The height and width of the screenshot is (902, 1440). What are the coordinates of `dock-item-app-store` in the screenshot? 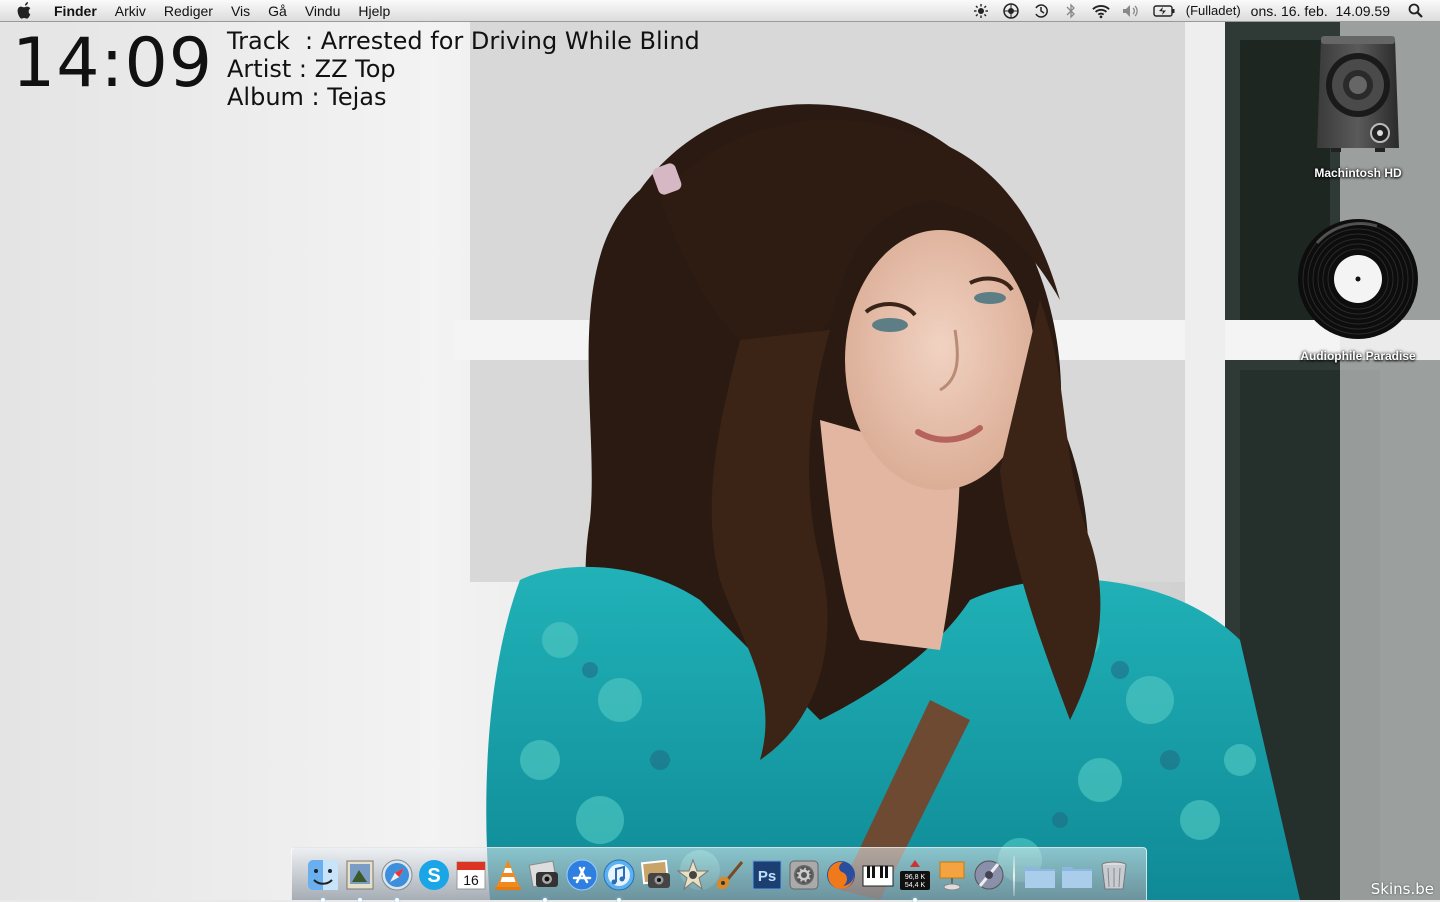 It's located at (581, 877).